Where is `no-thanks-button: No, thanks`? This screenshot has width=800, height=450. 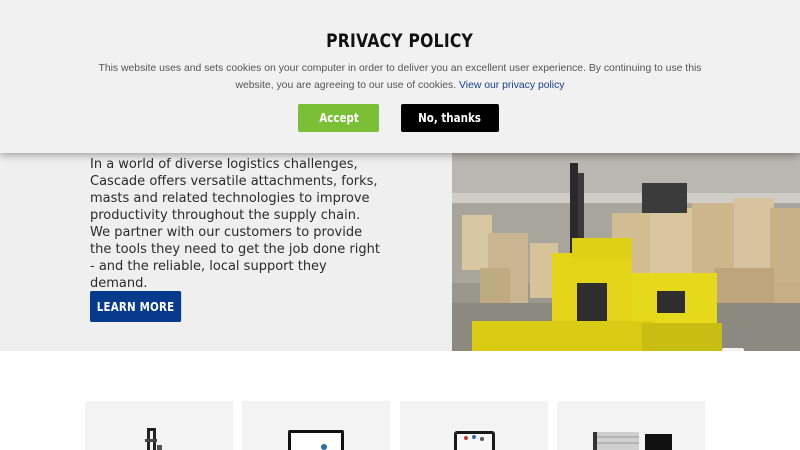 no-thanks-button: No, thanks is located at coordinates (450, 118).